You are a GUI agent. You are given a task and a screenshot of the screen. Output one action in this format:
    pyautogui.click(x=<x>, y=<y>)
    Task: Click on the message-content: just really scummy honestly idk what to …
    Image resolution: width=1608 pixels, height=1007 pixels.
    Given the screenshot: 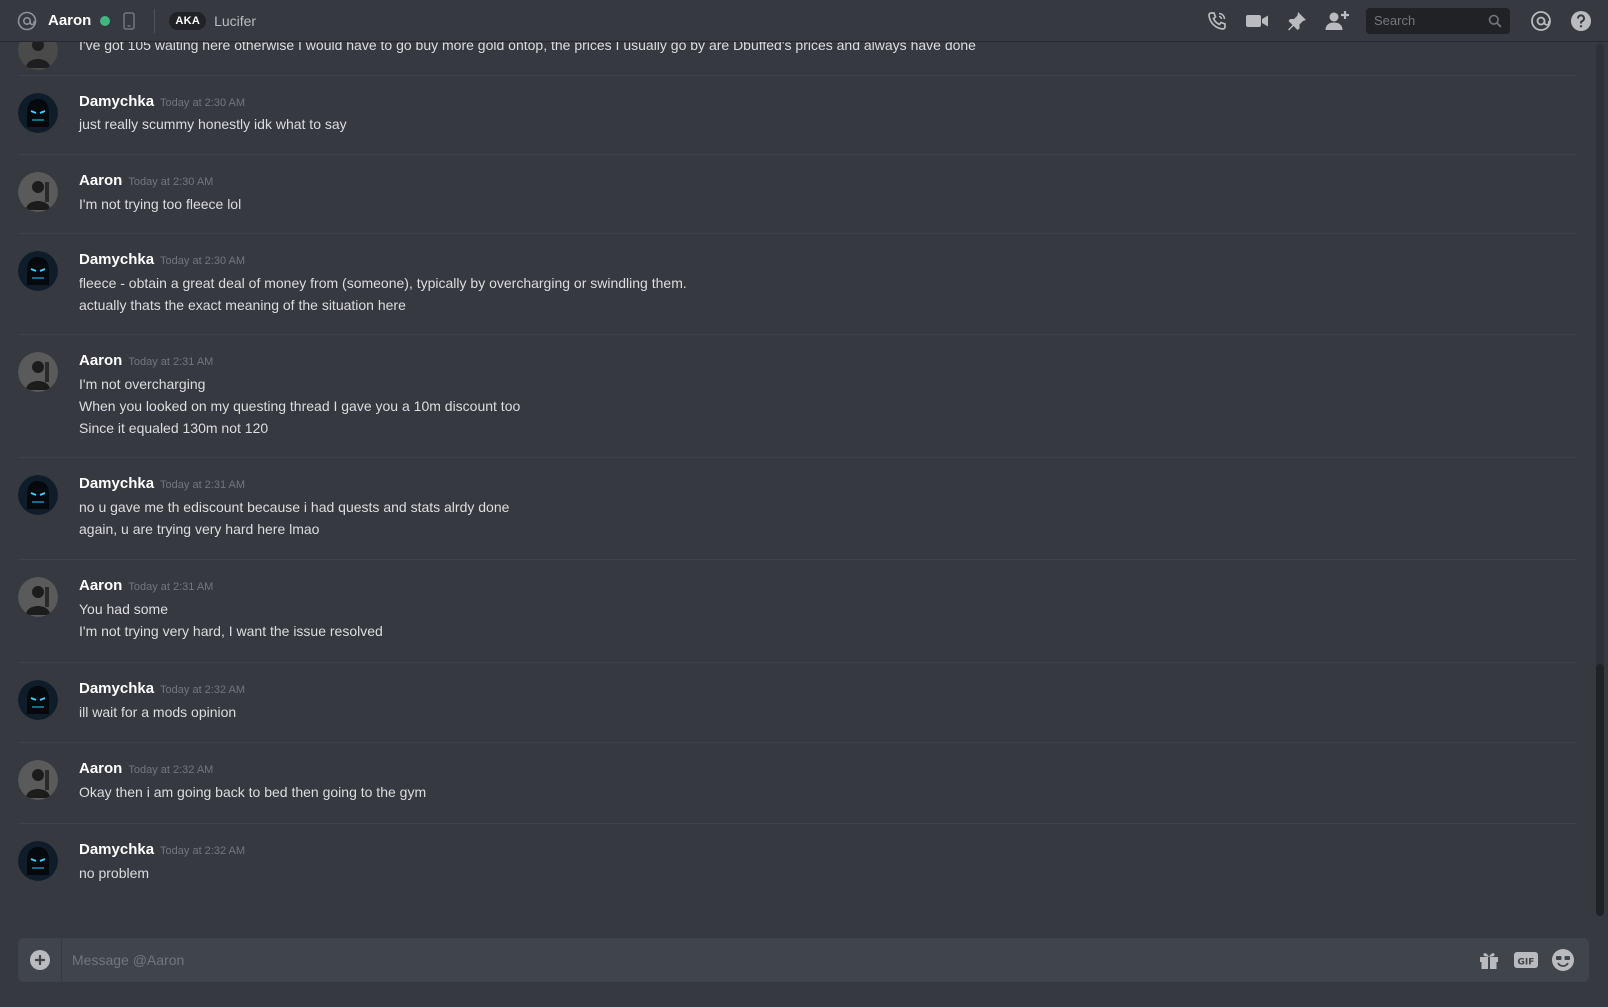 What is the action you would take?
    pyautogui.click(x=213, y=124)
    